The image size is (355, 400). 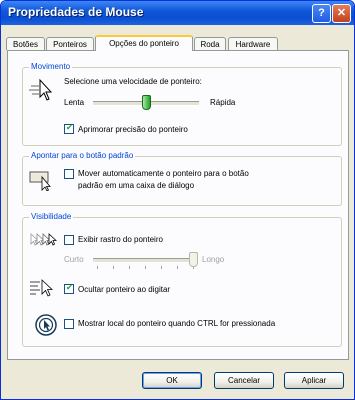 What do you see at coordinates (321, 13) in the screenshot?
I see `help-button: ?` at bounding box center [321, 13].